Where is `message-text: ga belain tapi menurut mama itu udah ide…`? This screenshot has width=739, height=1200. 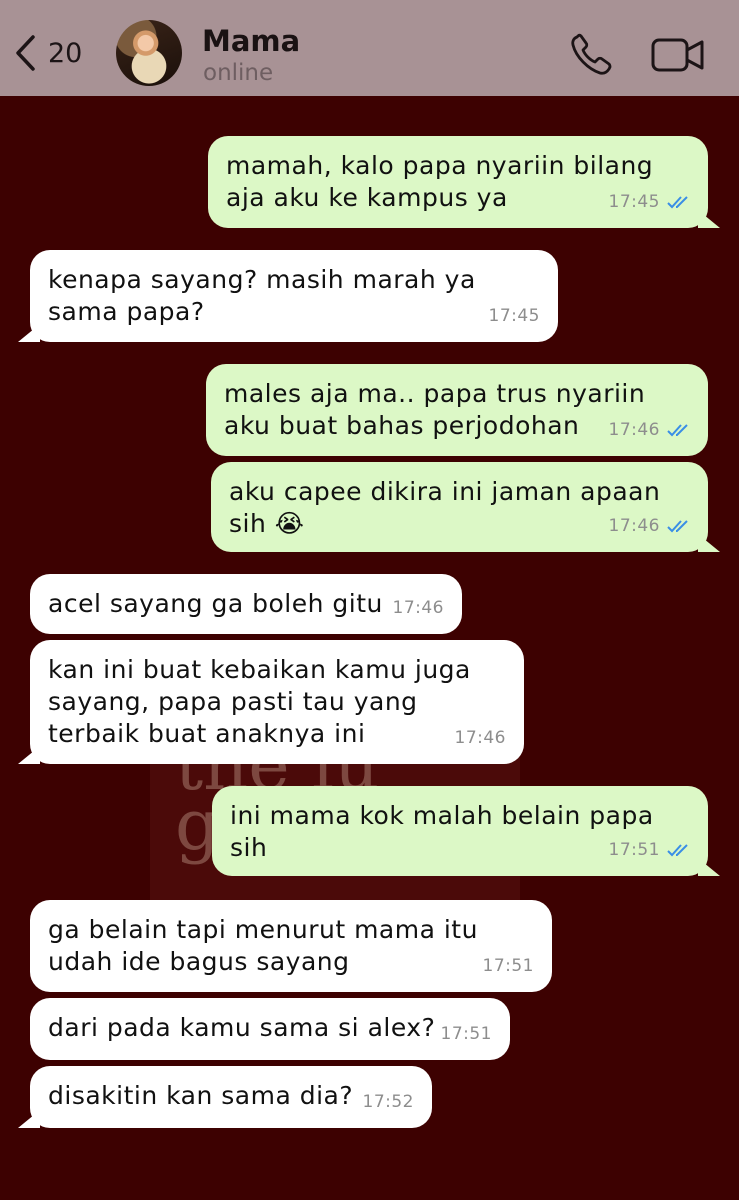 message-text: ga belain tapi menurut mama itu udah ide… is located at coordinates (263, 945).